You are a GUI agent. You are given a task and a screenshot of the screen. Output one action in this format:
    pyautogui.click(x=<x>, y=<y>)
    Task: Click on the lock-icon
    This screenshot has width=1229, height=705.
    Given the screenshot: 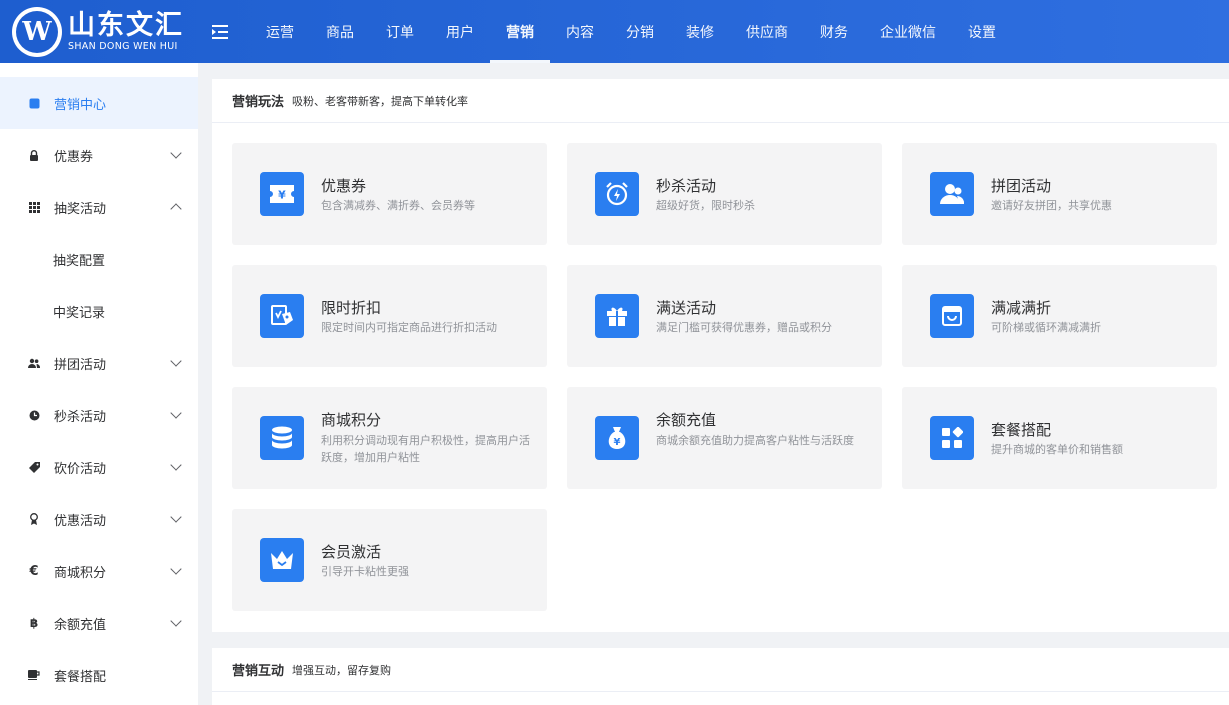 What is the action you would take?
    pyautogui.click(x=34, y=155)
    